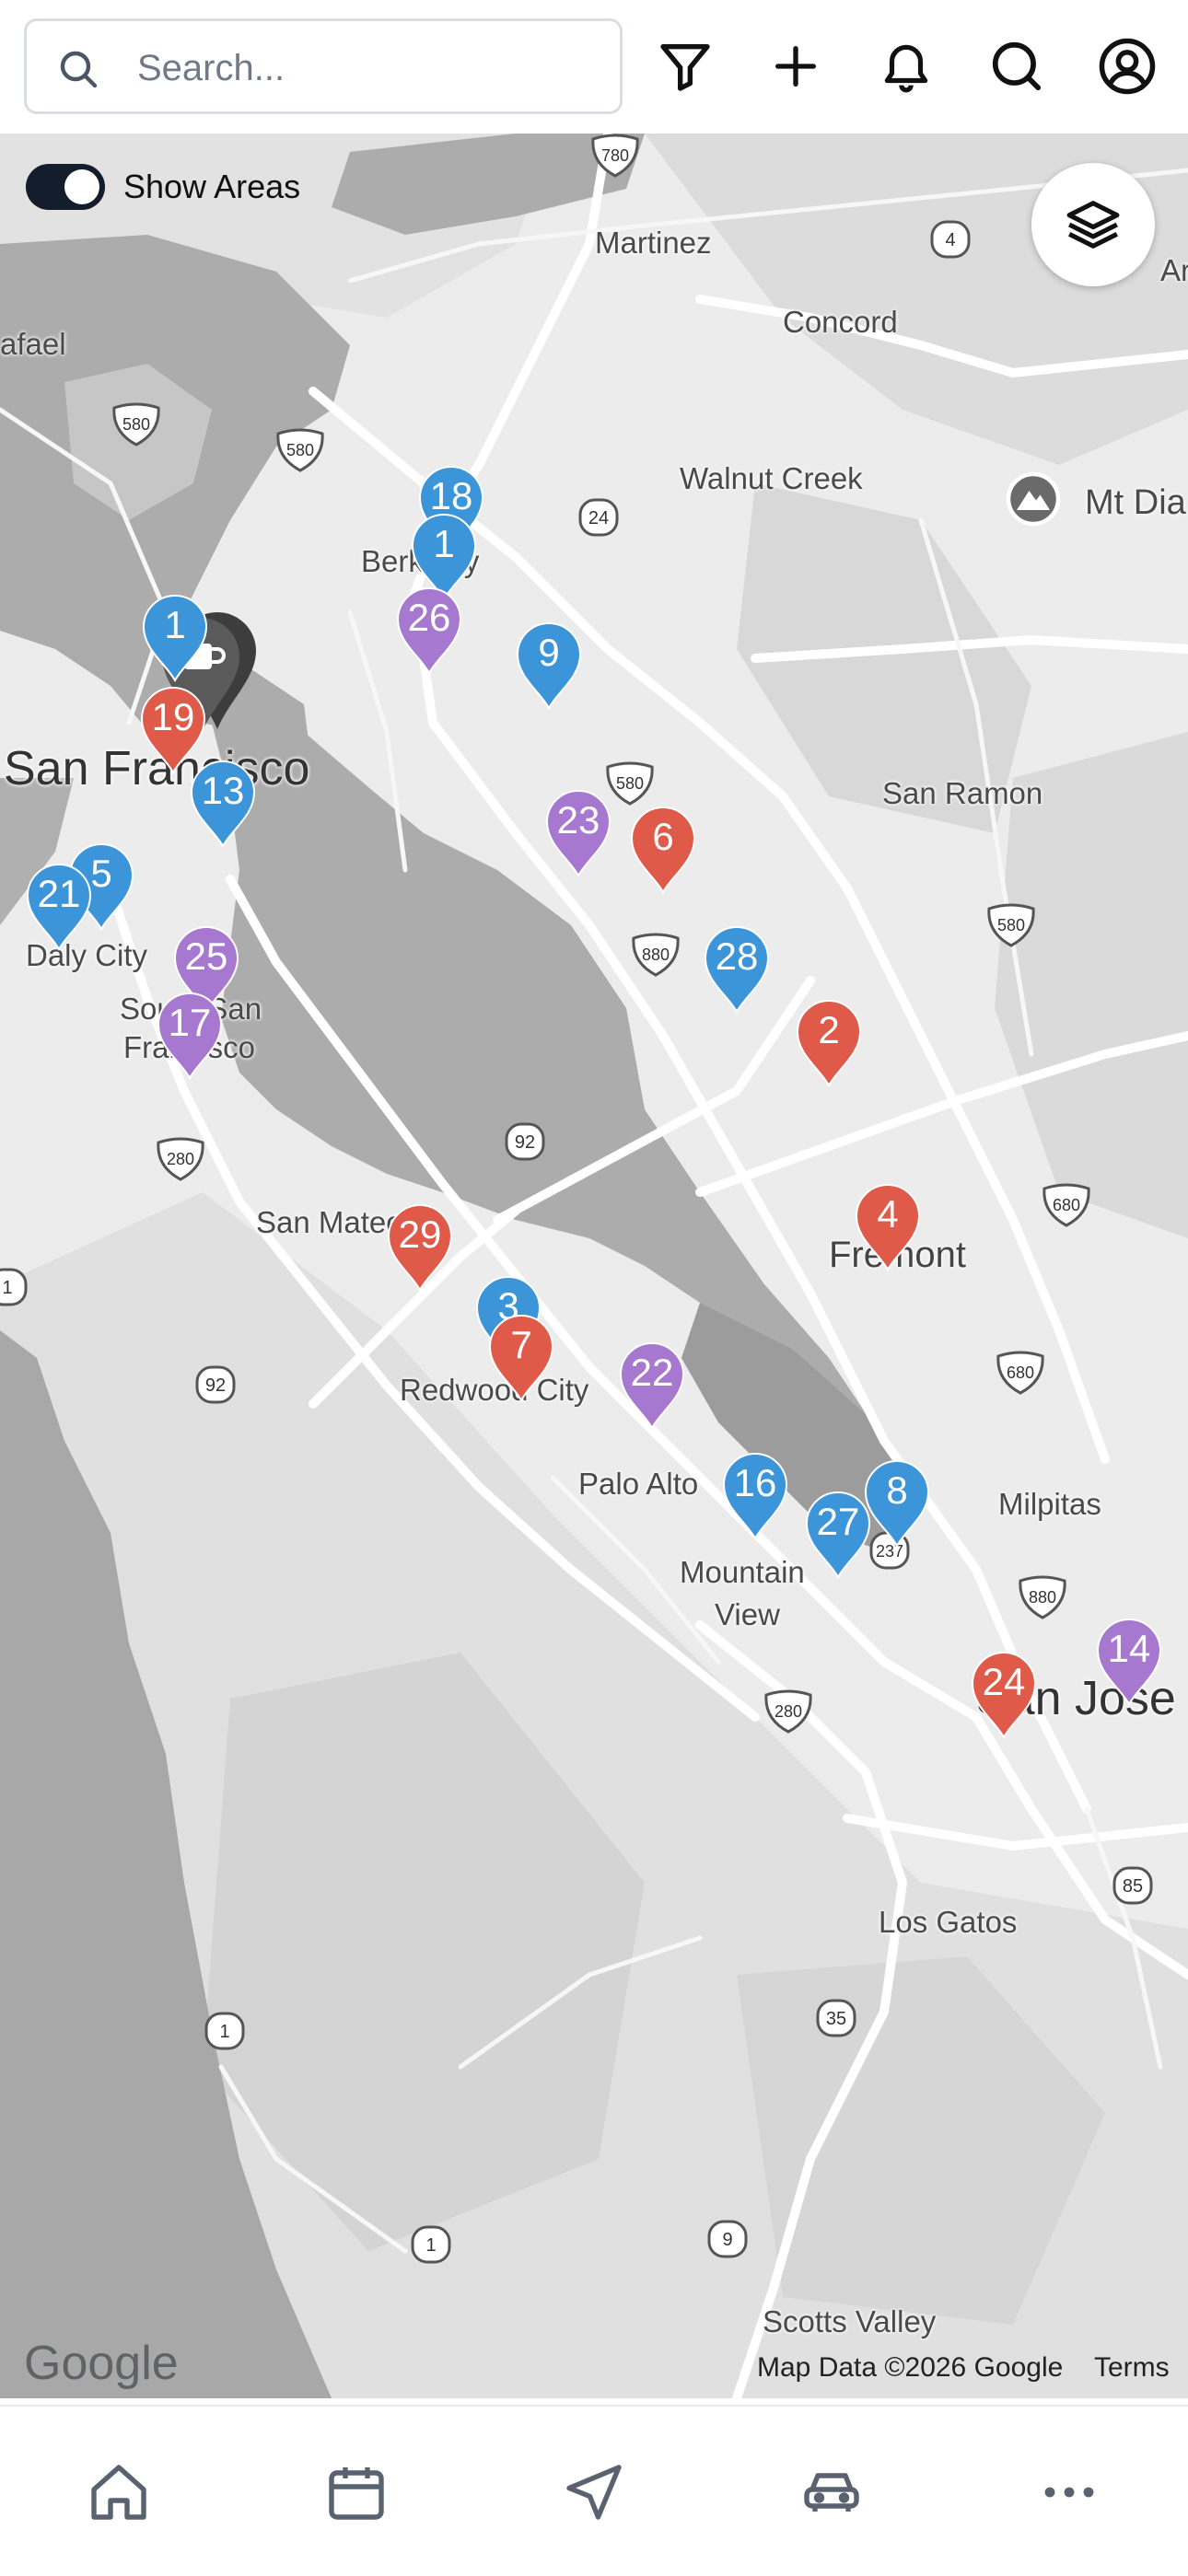 This screenshot has height=2576, width=1188. What do you see at coordinates (654, 243) in the screenshot?
I see `city-label: Martinez` at bounding box center [654, 243].